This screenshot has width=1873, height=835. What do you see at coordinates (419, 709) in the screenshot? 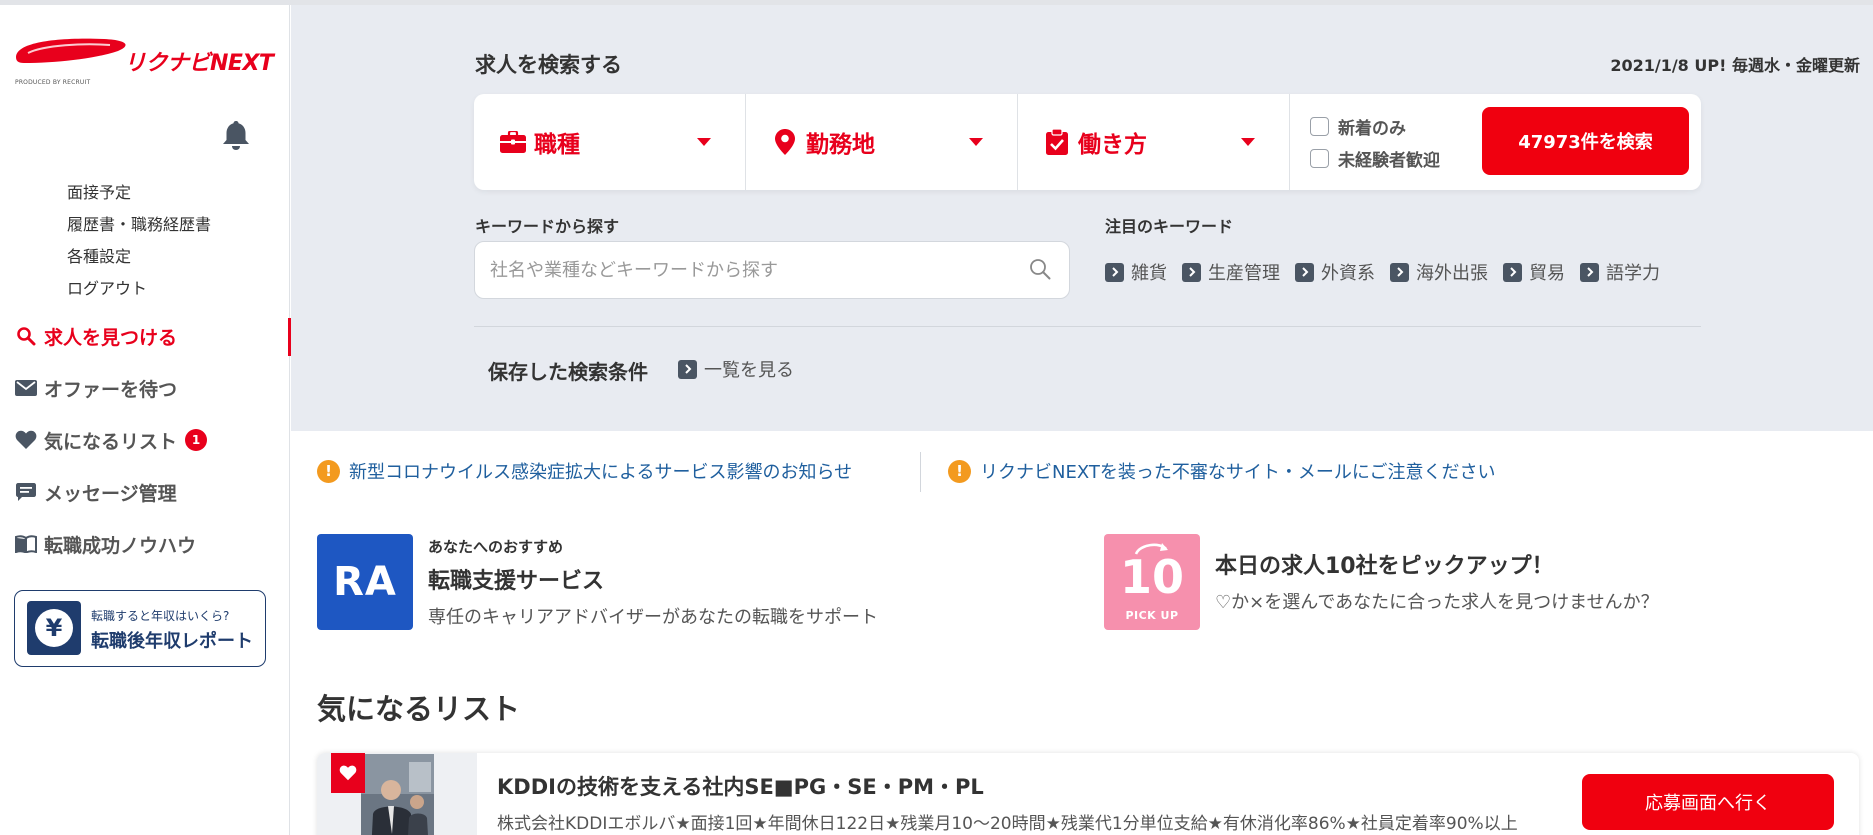
I see `favorites-heading: 気になるリスト` at bounding box center [419, 709].